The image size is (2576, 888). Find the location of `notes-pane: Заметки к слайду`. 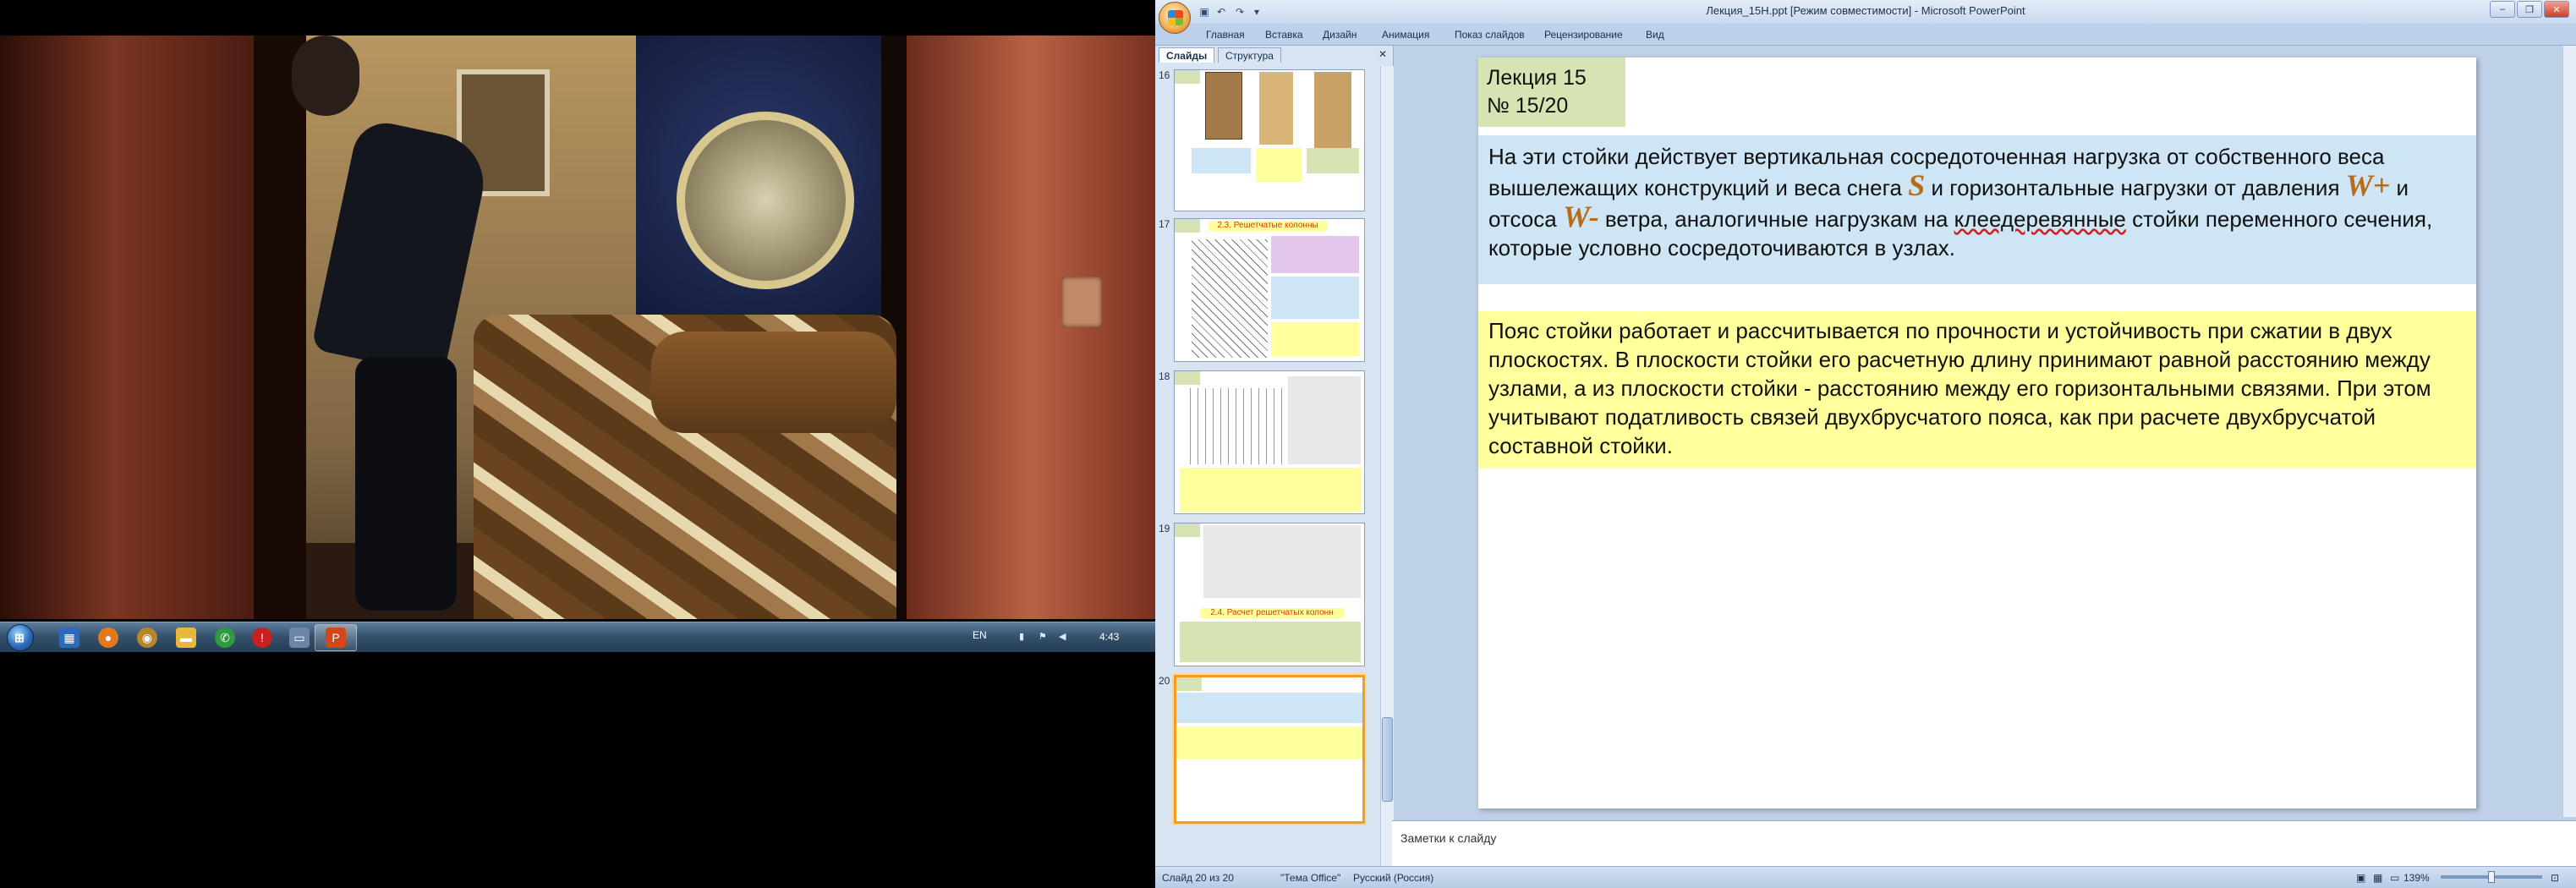

notes-pane: Заметки к слайду is located at coordinates (1984, 843).